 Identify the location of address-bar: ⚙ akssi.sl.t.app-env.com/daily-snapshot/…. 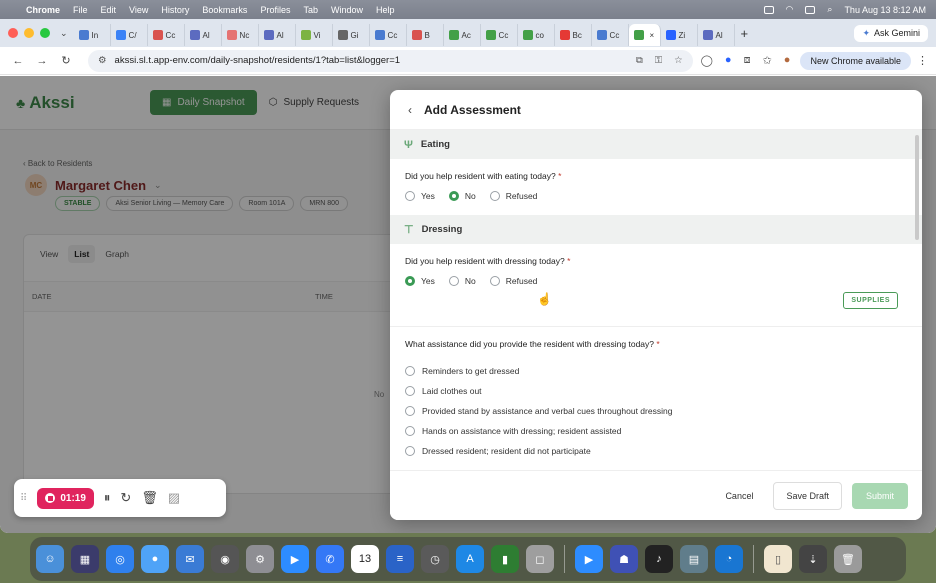
(390, 60).